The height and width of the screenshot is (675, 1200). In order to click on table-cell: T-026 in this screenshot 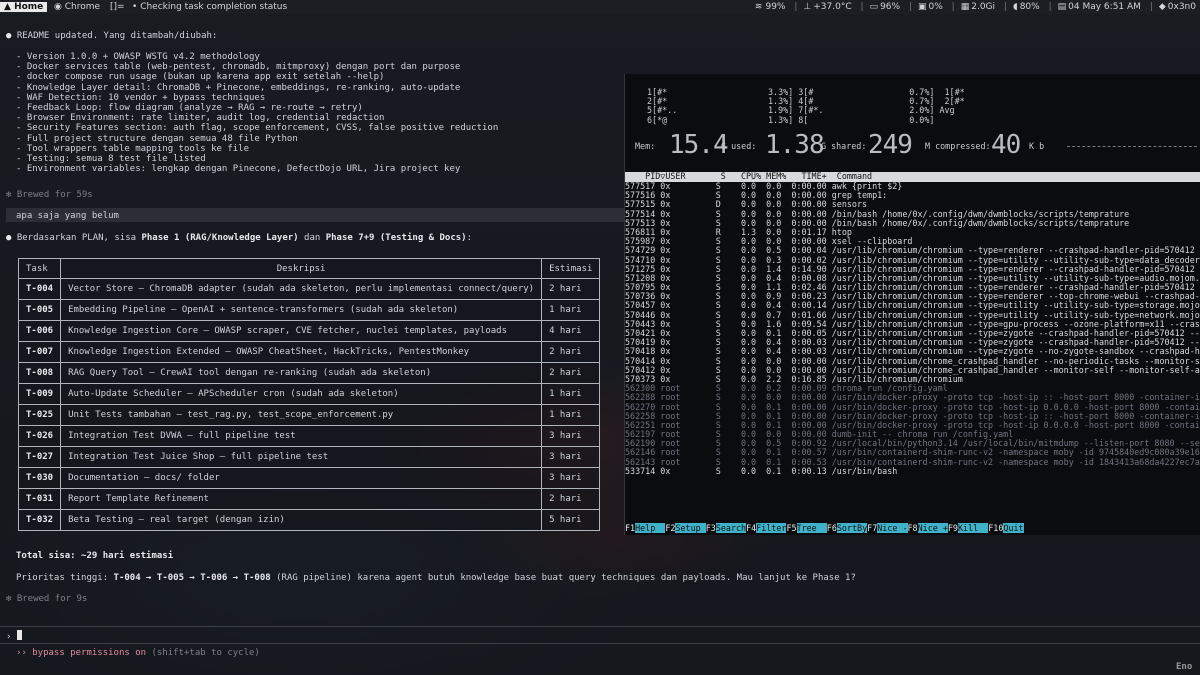, I will do `click(39, 436)`.